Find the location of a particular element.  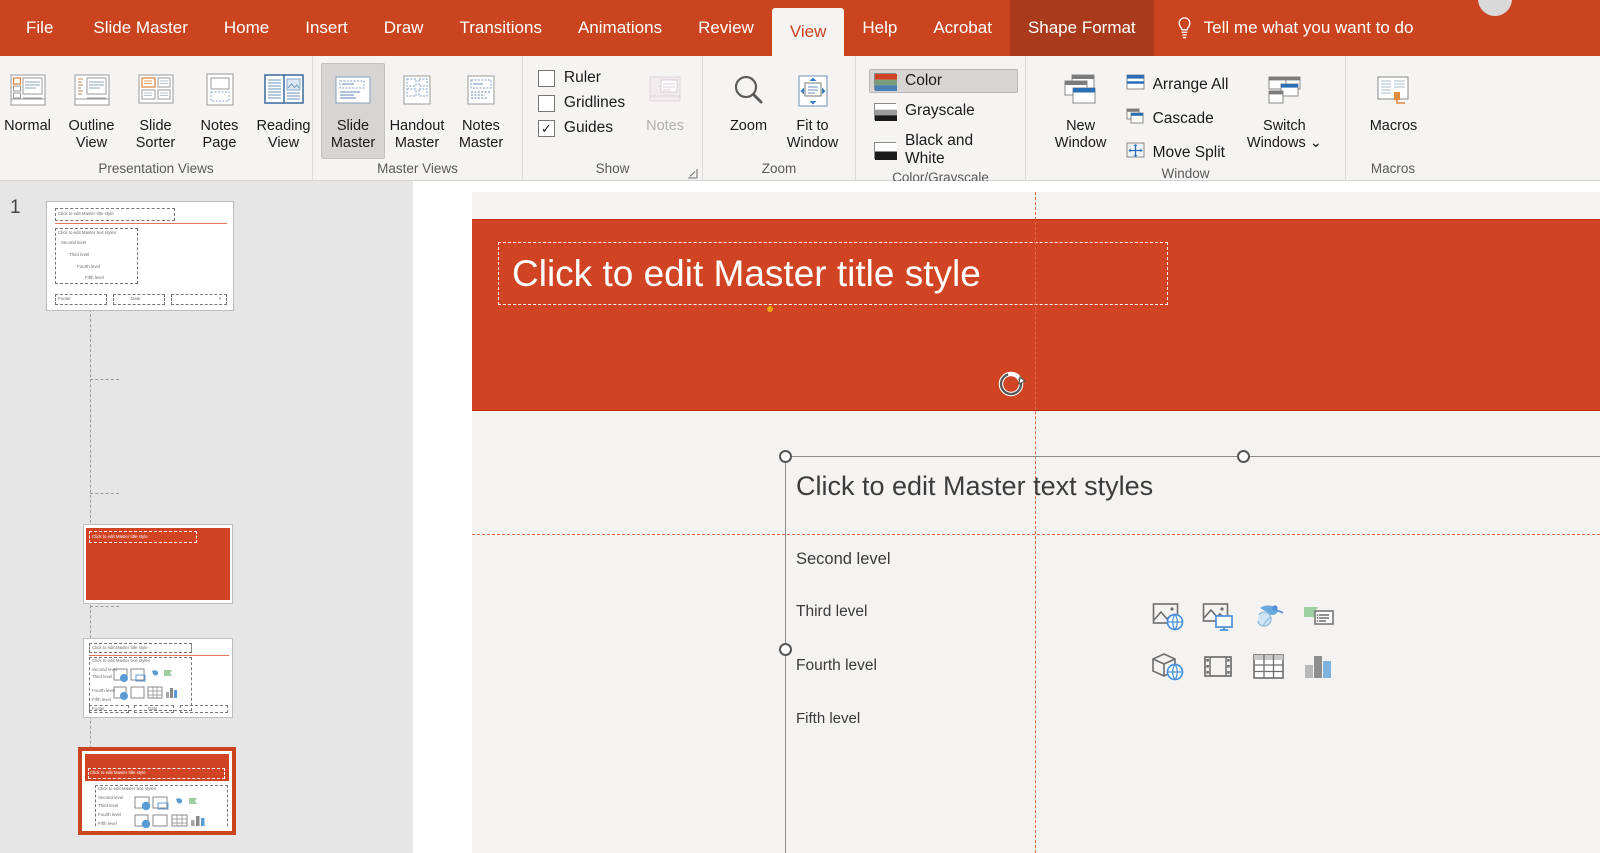

selection-handle-top-center is located at coordinates (1243, 456).